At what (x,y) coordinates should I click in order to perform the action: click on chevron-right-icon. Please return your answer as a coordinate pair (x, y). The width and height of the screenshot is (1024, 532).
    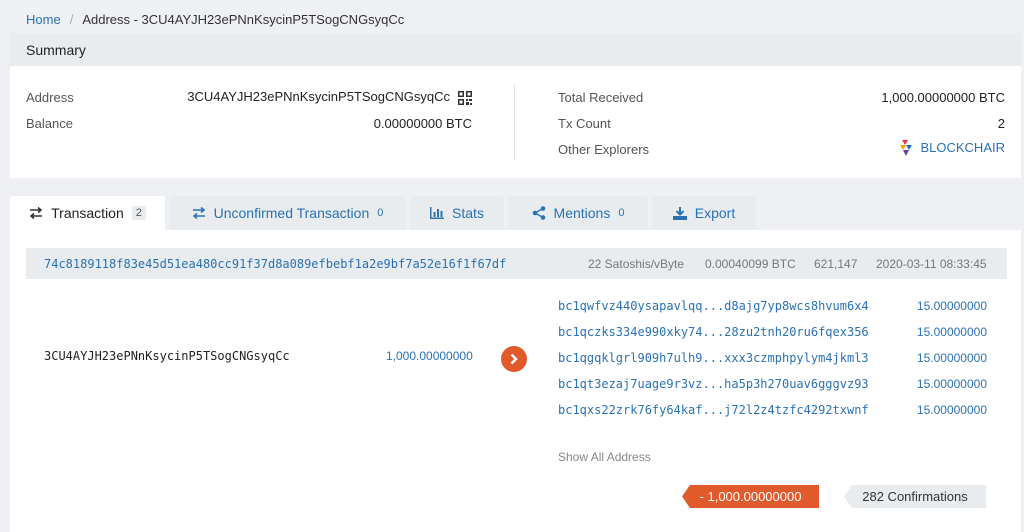
    Looking at the image, I should click on (514, 359).